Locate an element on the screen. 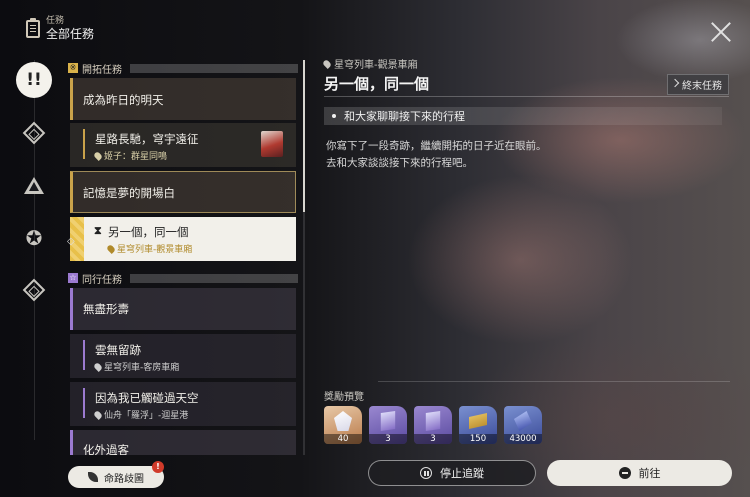 Image resolution: width=750 pixels, height=497 pixels. all-quests-tab: !! is located at coordinates (34, 80).